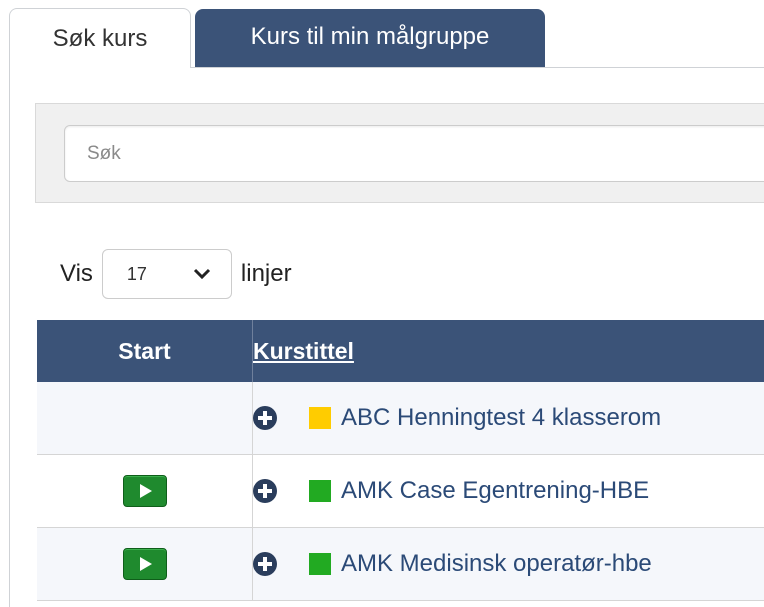 Image resolution: width=764 pixels, height=607 pixels. Describe the element at coordinates (496, 564) in the screenshot. I see `course-title-link: AMK Medisinsk operatør-hbe` at that location.